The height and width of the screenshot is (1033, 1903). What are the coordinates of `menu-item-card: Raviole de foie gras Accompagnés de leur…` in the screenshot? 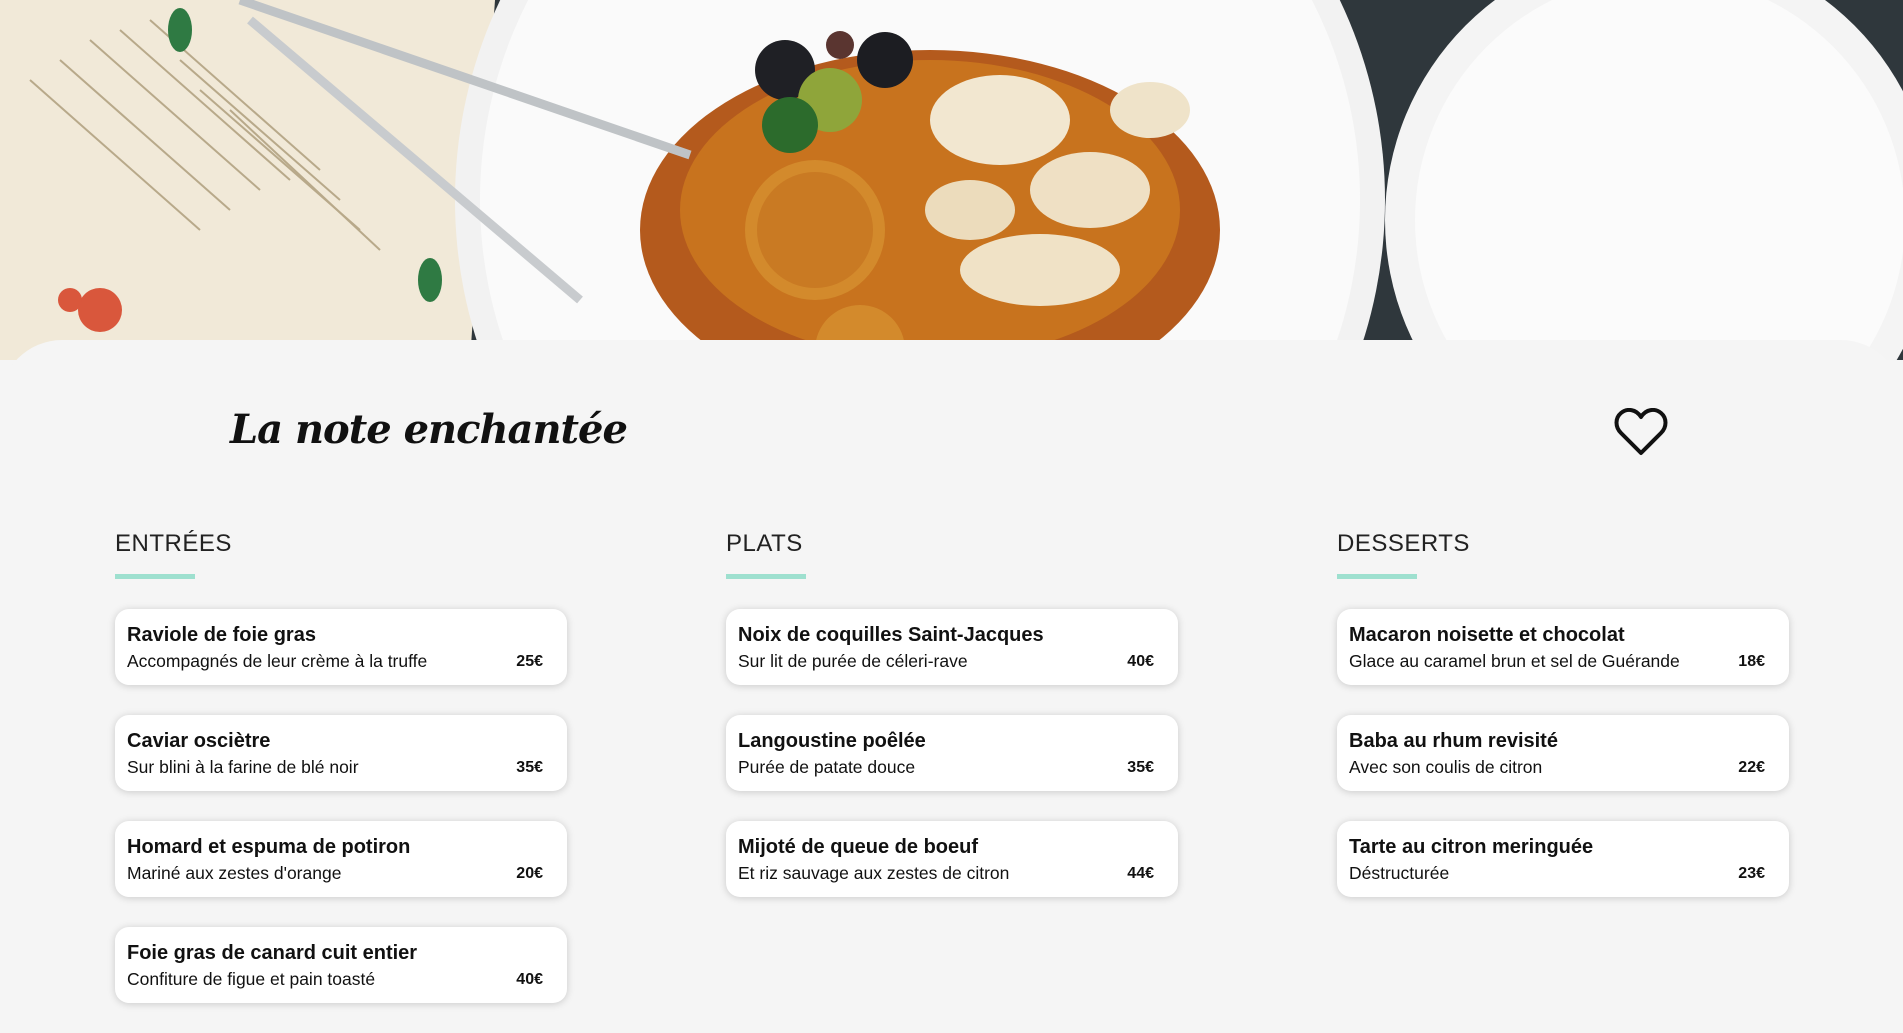 It's located at (341, 647).